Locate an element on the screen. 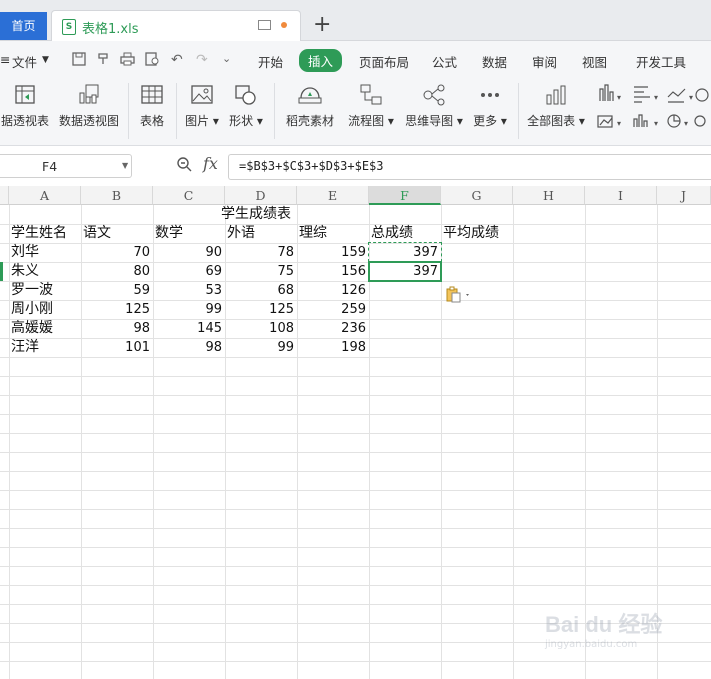 The height and width of the screenshot is (679, 711). save-icon is located at coordinates (79, 61).